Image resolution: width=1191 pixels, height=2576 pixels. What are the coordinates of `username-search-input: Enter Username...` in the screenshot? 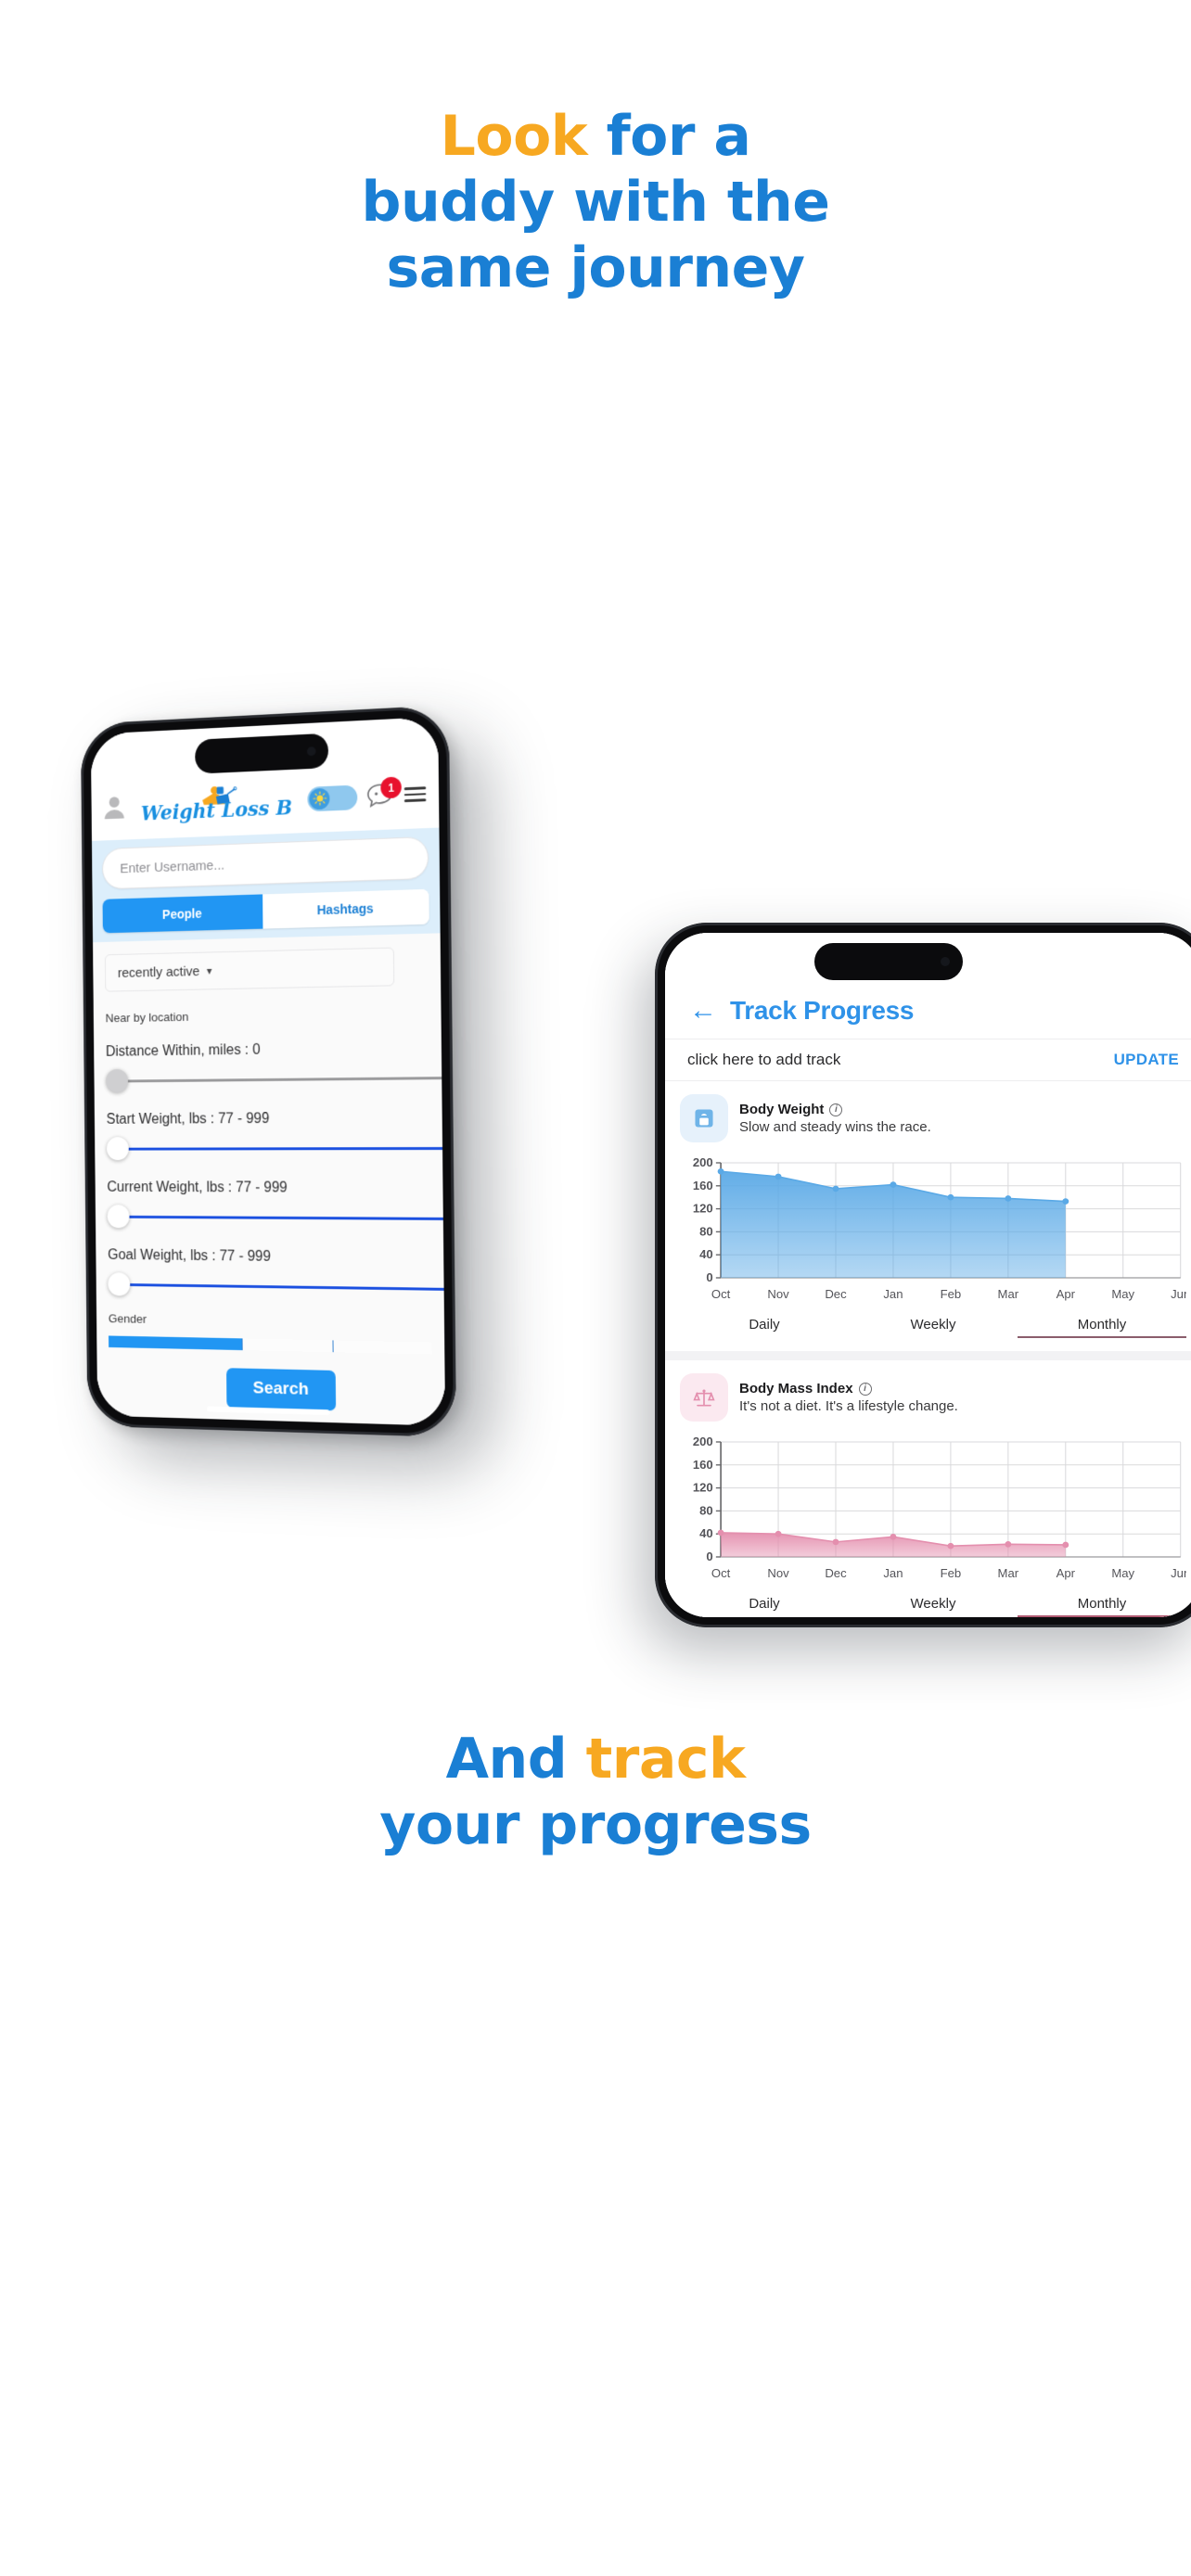 It's located at (265, 863).